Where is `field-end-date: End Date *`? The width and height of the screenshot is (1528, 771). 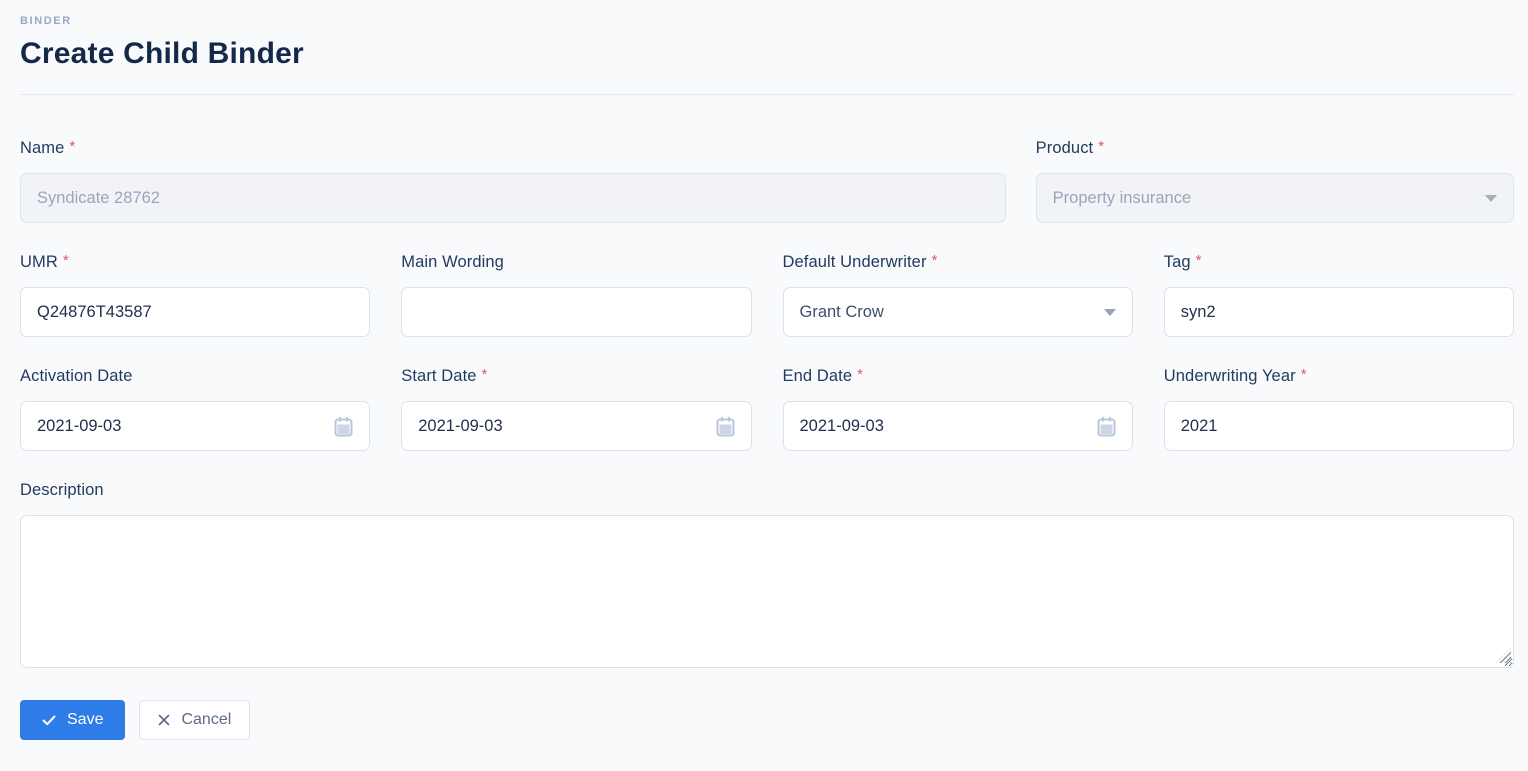 field-end-date: End Date * is located at coordinates (957, 408).